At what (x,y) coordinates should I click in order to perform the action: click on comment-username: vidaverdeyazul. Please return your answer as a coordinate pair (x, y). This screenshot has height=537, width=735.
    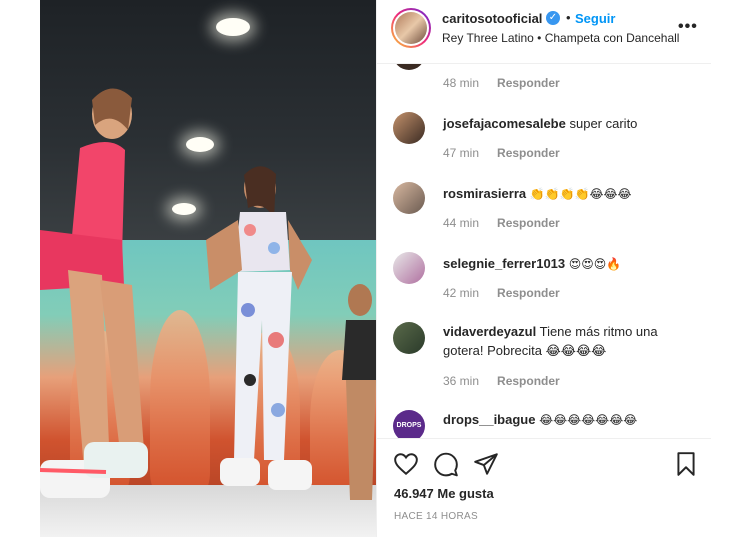
    Looking at the image, I should click on (489, 331).